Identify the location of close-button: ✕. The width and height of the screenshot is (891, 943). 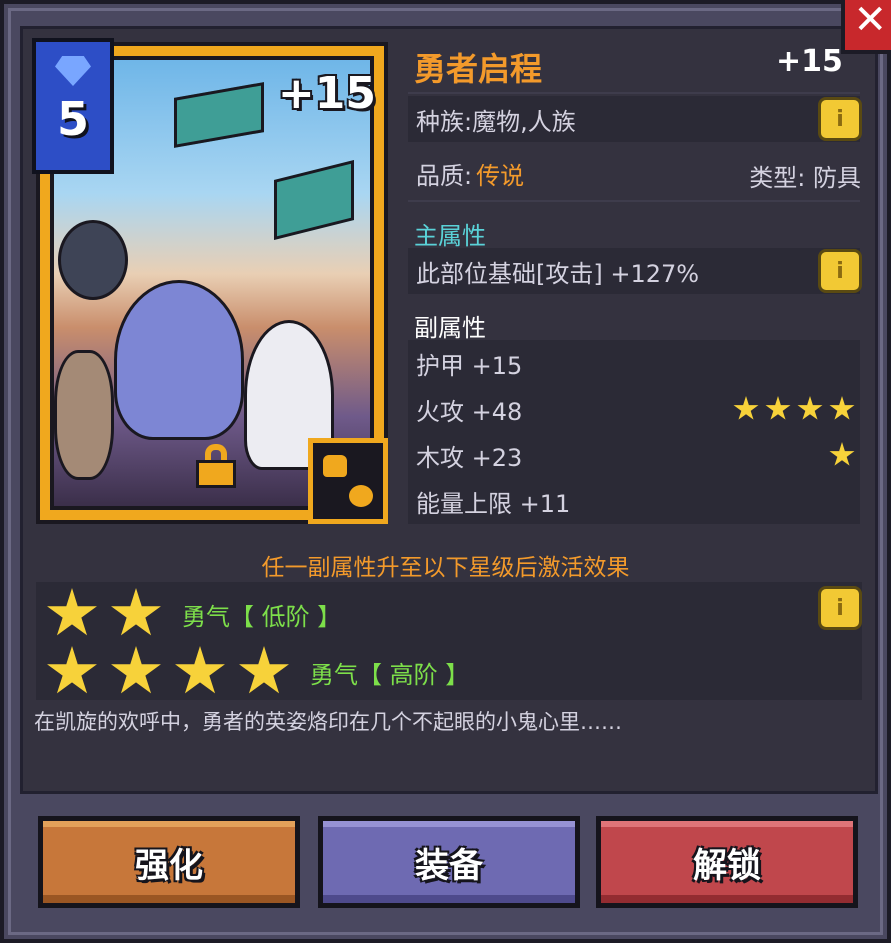
(866, 27).